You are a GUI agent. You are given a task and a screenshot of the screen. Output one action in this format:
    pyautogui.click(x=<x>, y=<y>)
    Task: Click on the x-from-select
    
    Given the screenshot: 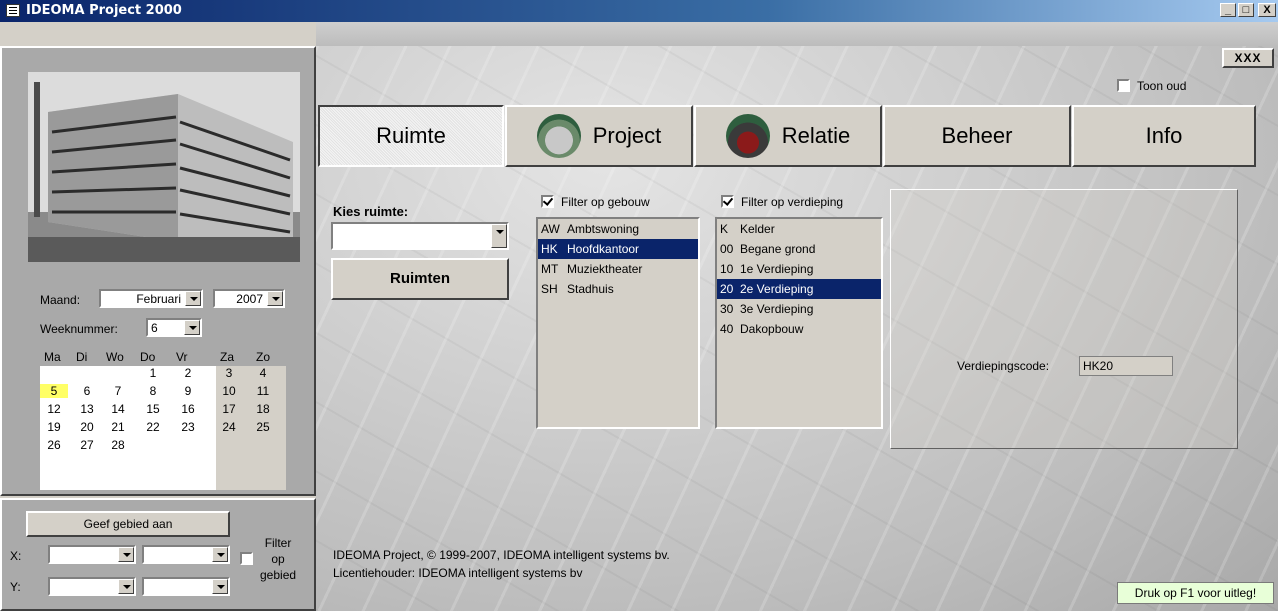 What is the action you would take?
    pyautogui.click(x=92, y=554)
    